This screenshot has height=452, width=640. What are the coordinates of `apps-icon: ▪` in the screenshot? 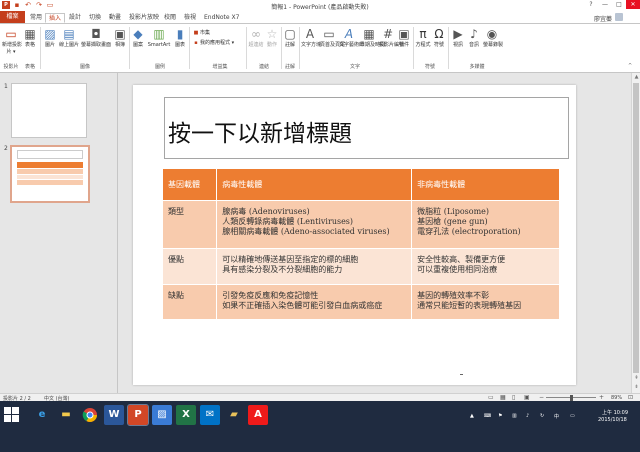 It's located at (196, 43).